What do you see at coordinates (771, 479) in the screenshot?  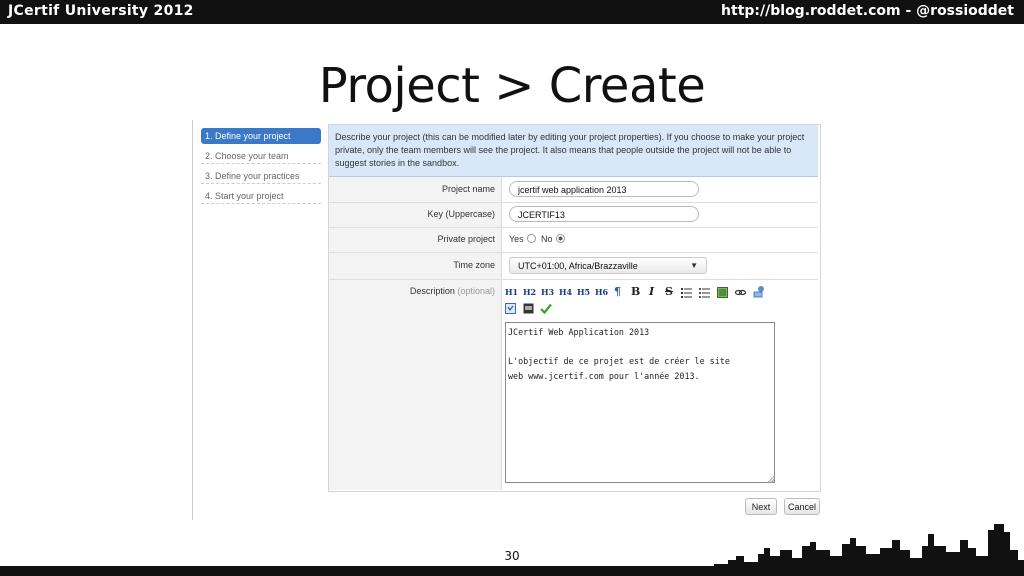 I see `resize-grip-icon` at bounding box center [771, 479].